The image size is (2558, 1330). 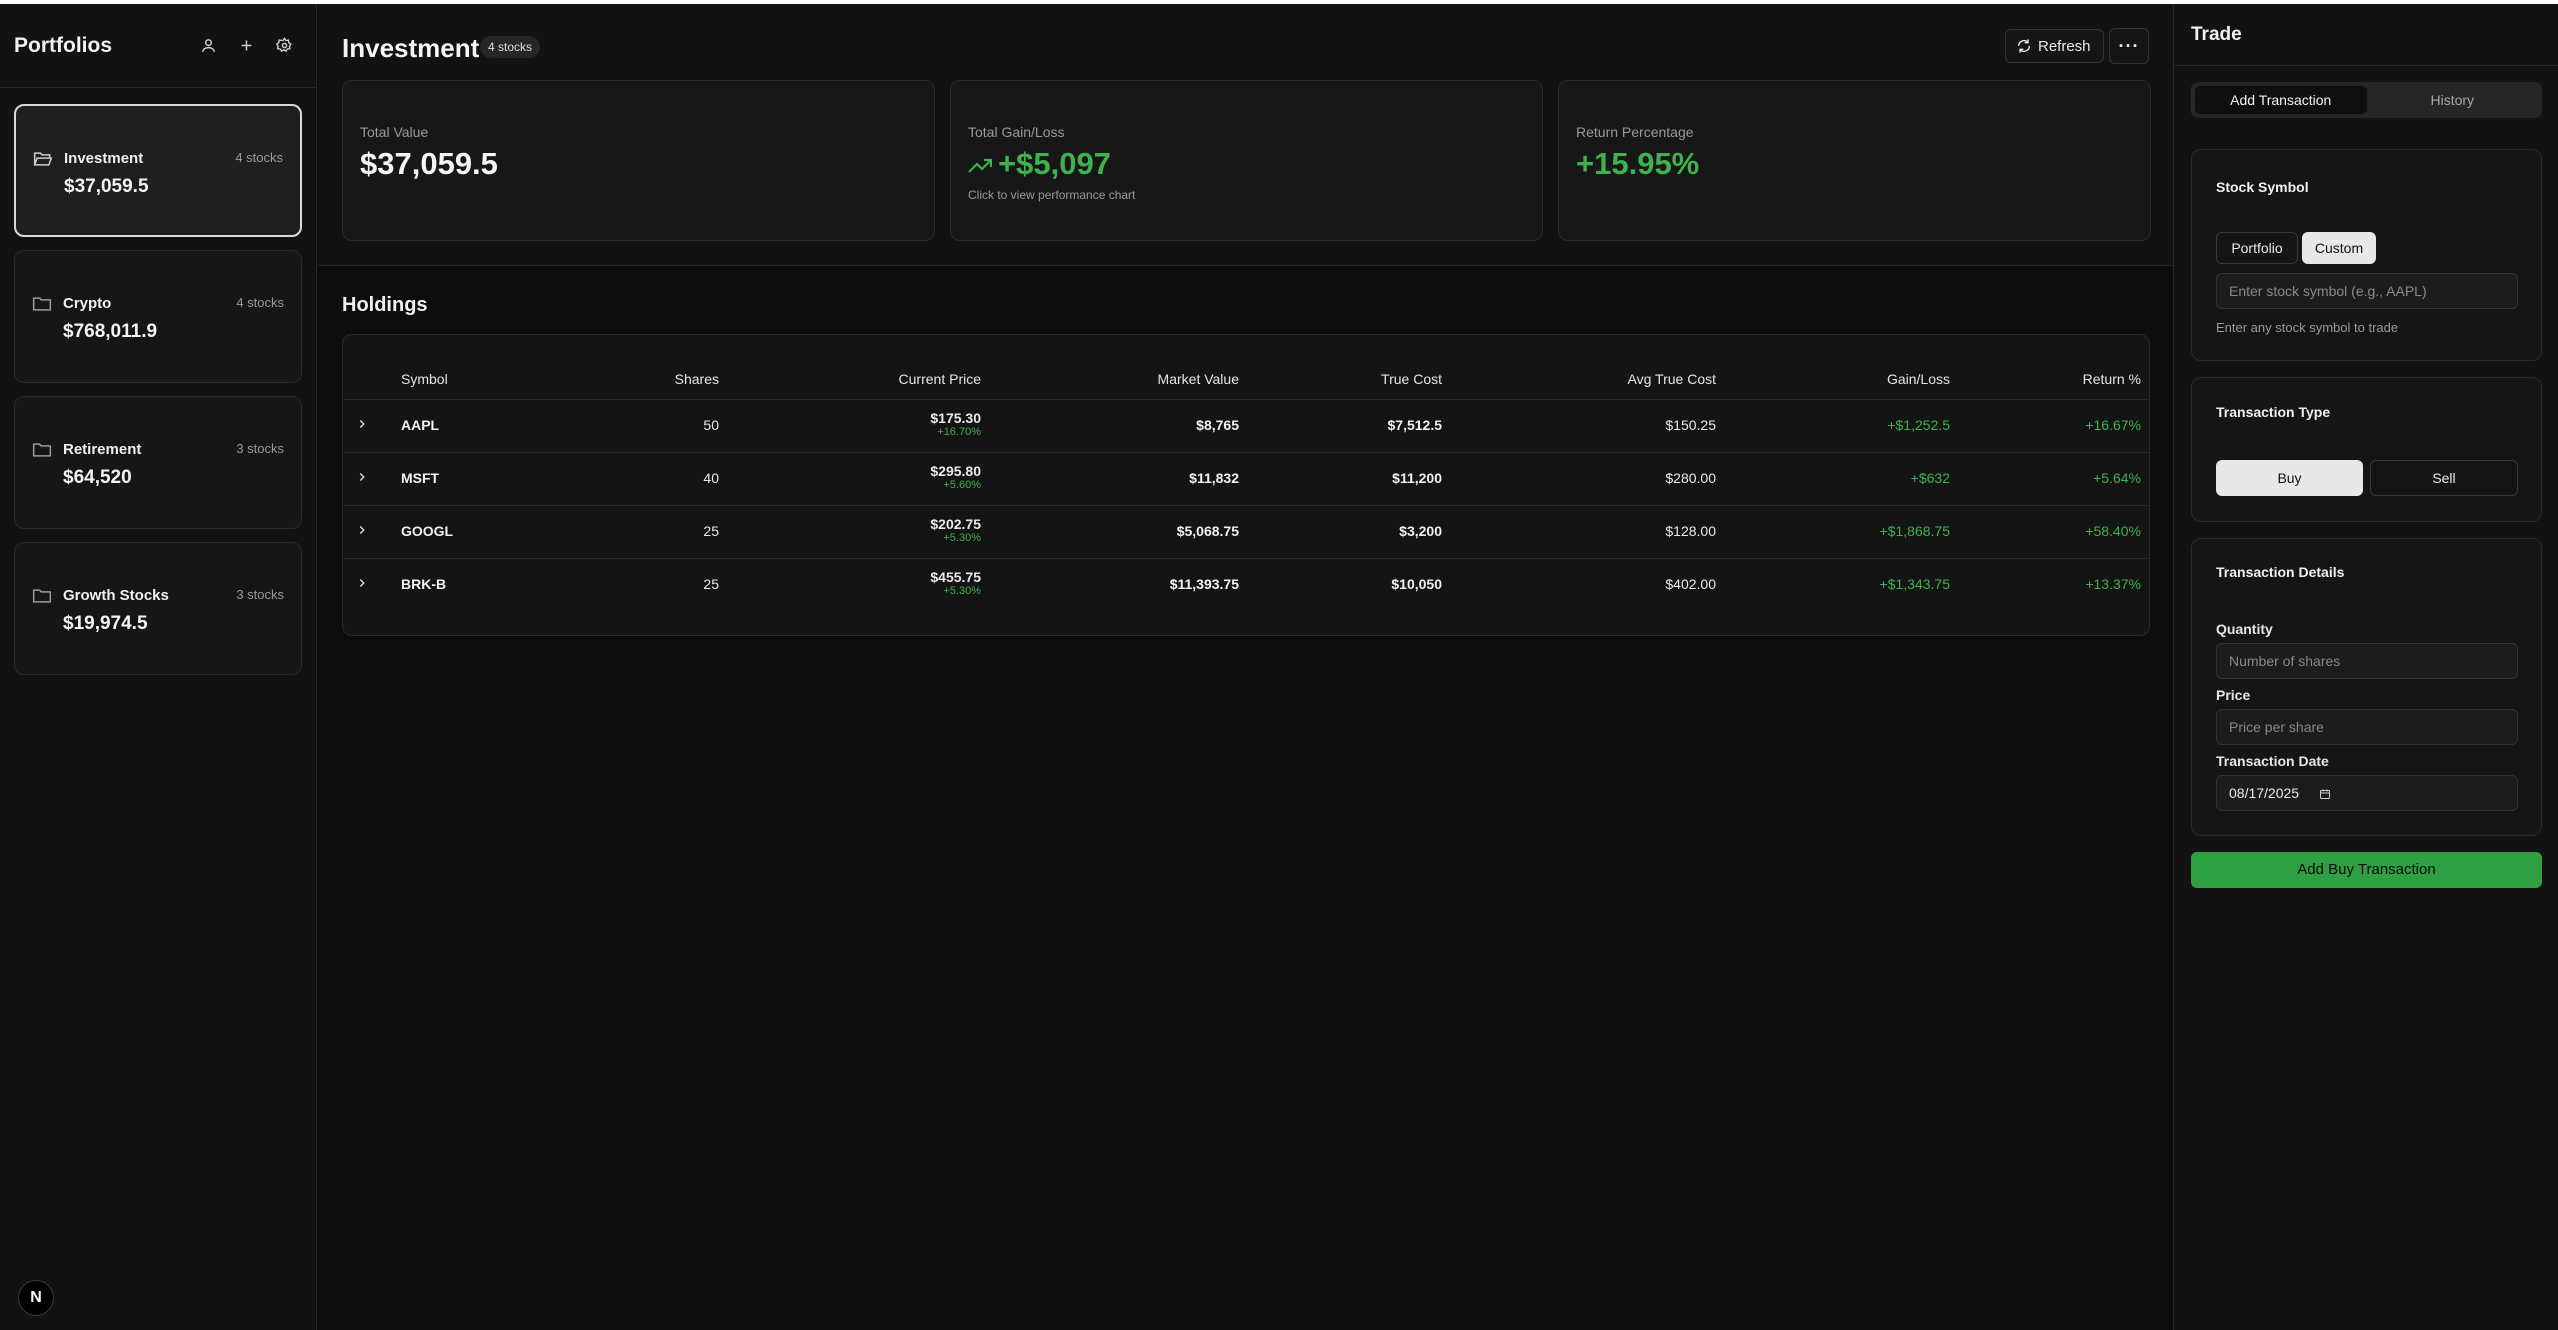 I want to click on return-percentage-card: Return Percentage +15.95%, so click(x=1854, y=160).